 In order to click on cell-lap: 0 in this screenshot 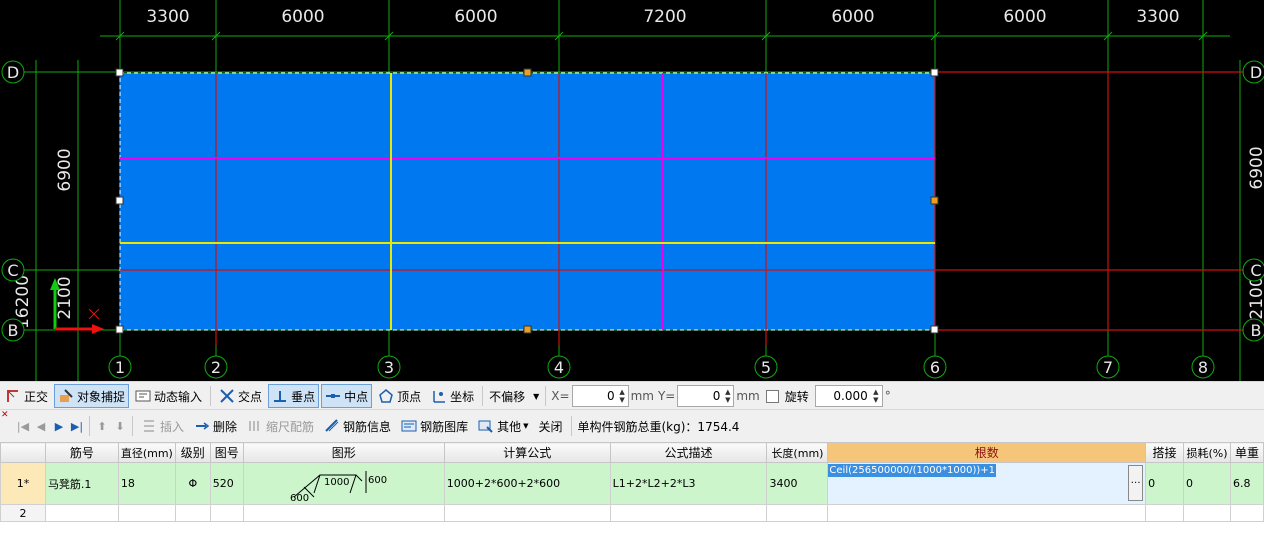, I will do `click(1165, 483)`.